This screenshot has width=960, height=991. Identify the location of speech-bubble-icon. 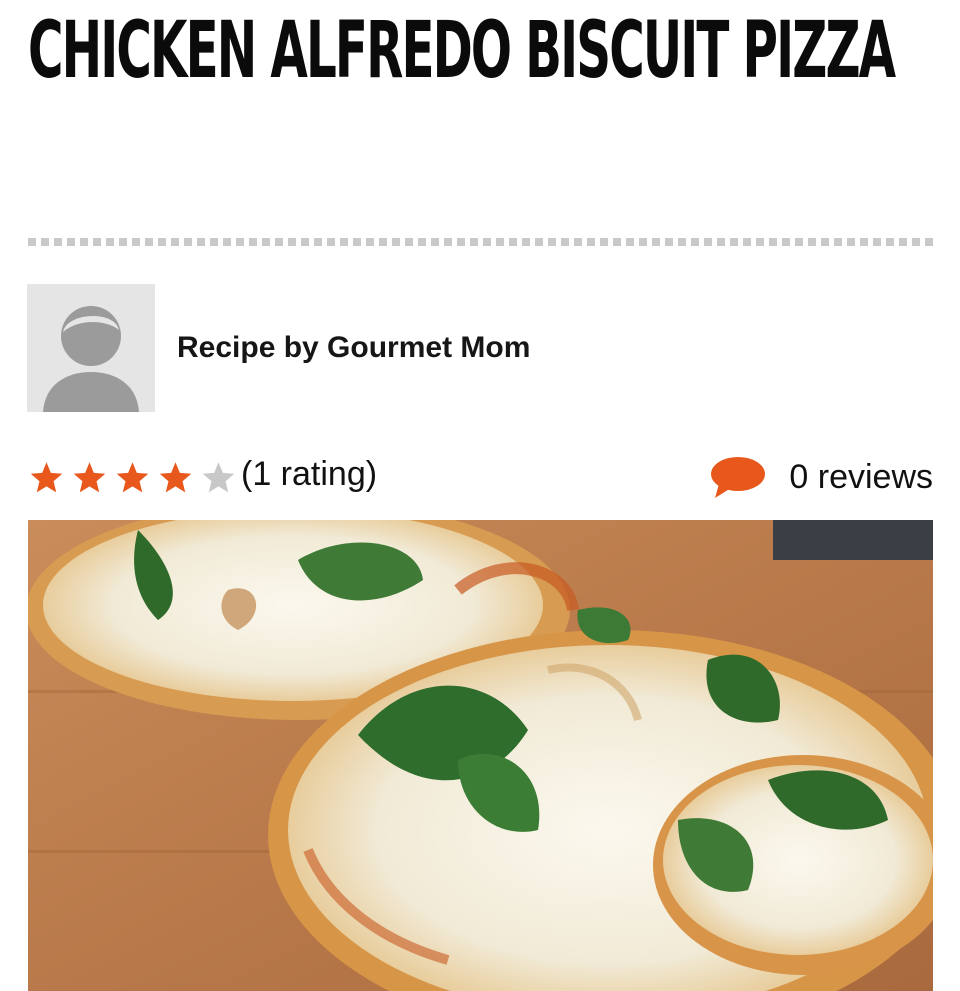
(738, 477).